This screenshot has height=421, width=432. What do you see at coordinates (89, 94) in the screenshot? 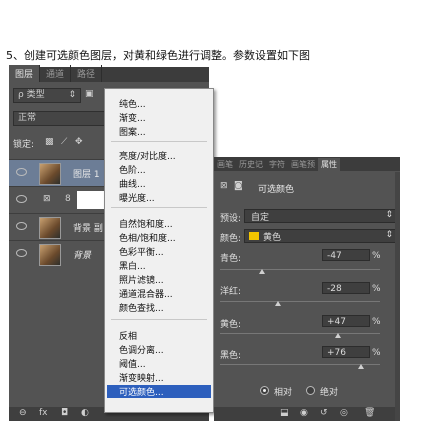
I see `image-filter-icon: ▣` at bounding box center [89, 94].